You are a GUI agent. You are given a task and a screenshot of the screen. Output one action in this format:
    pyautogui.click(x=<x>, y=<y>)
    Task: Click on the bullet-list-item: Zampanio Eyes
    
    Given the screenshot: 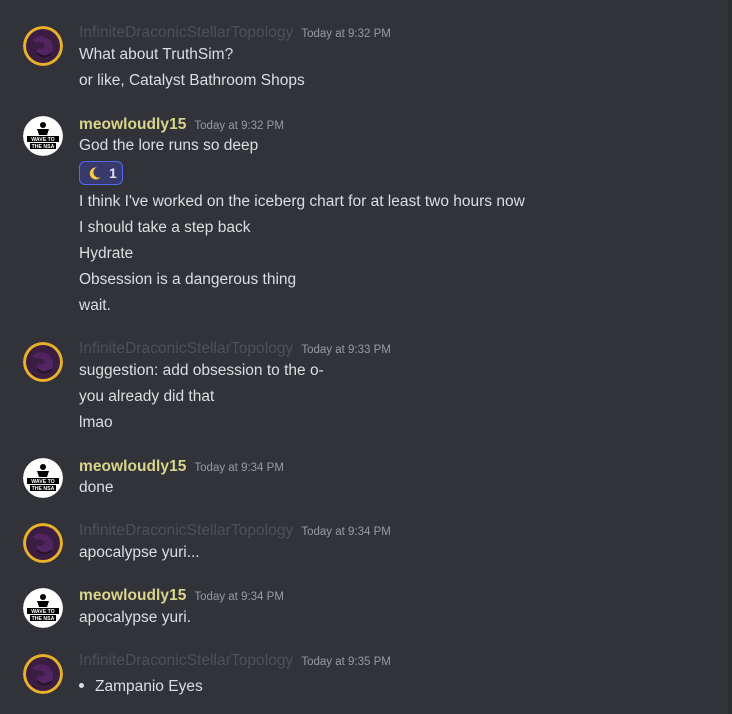 What is the action you would take?
    pyautogui.click(x=141, y=687)
    